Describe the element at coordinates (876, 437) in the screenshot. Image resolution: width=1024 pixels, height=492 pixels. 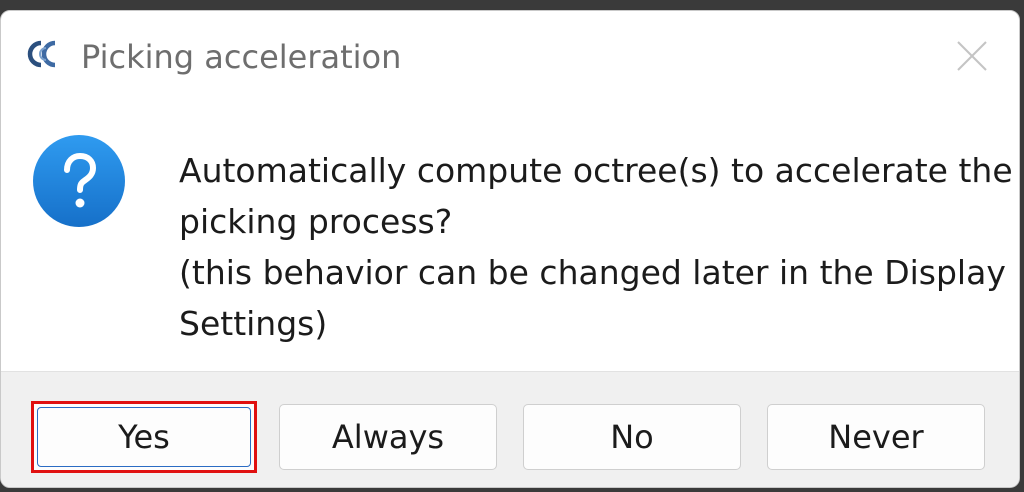
I see `never-button: Never` at that location.